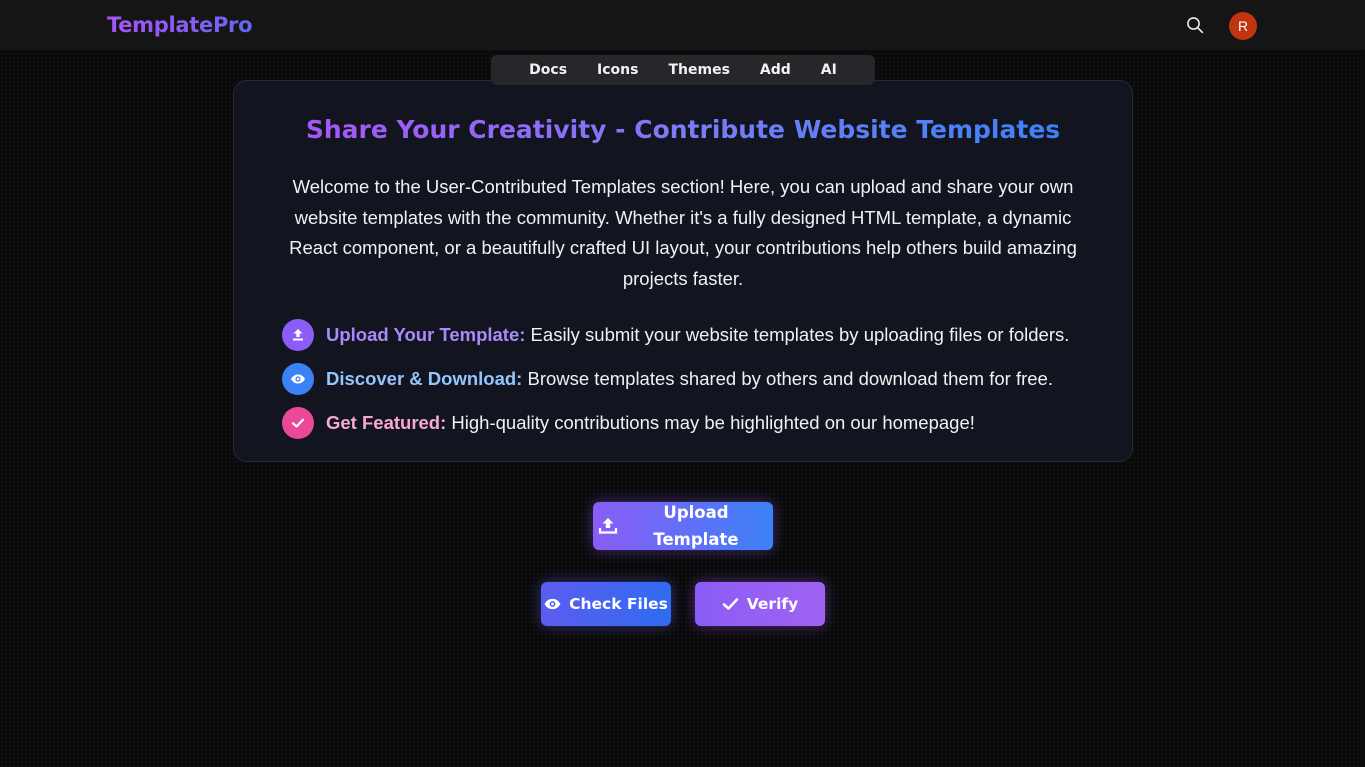 The height and width of the screenshot is (767, 1365). Describe the element at coordinates (775, 70) in the screenshot. I see `nav-item-add: Add` at that location.